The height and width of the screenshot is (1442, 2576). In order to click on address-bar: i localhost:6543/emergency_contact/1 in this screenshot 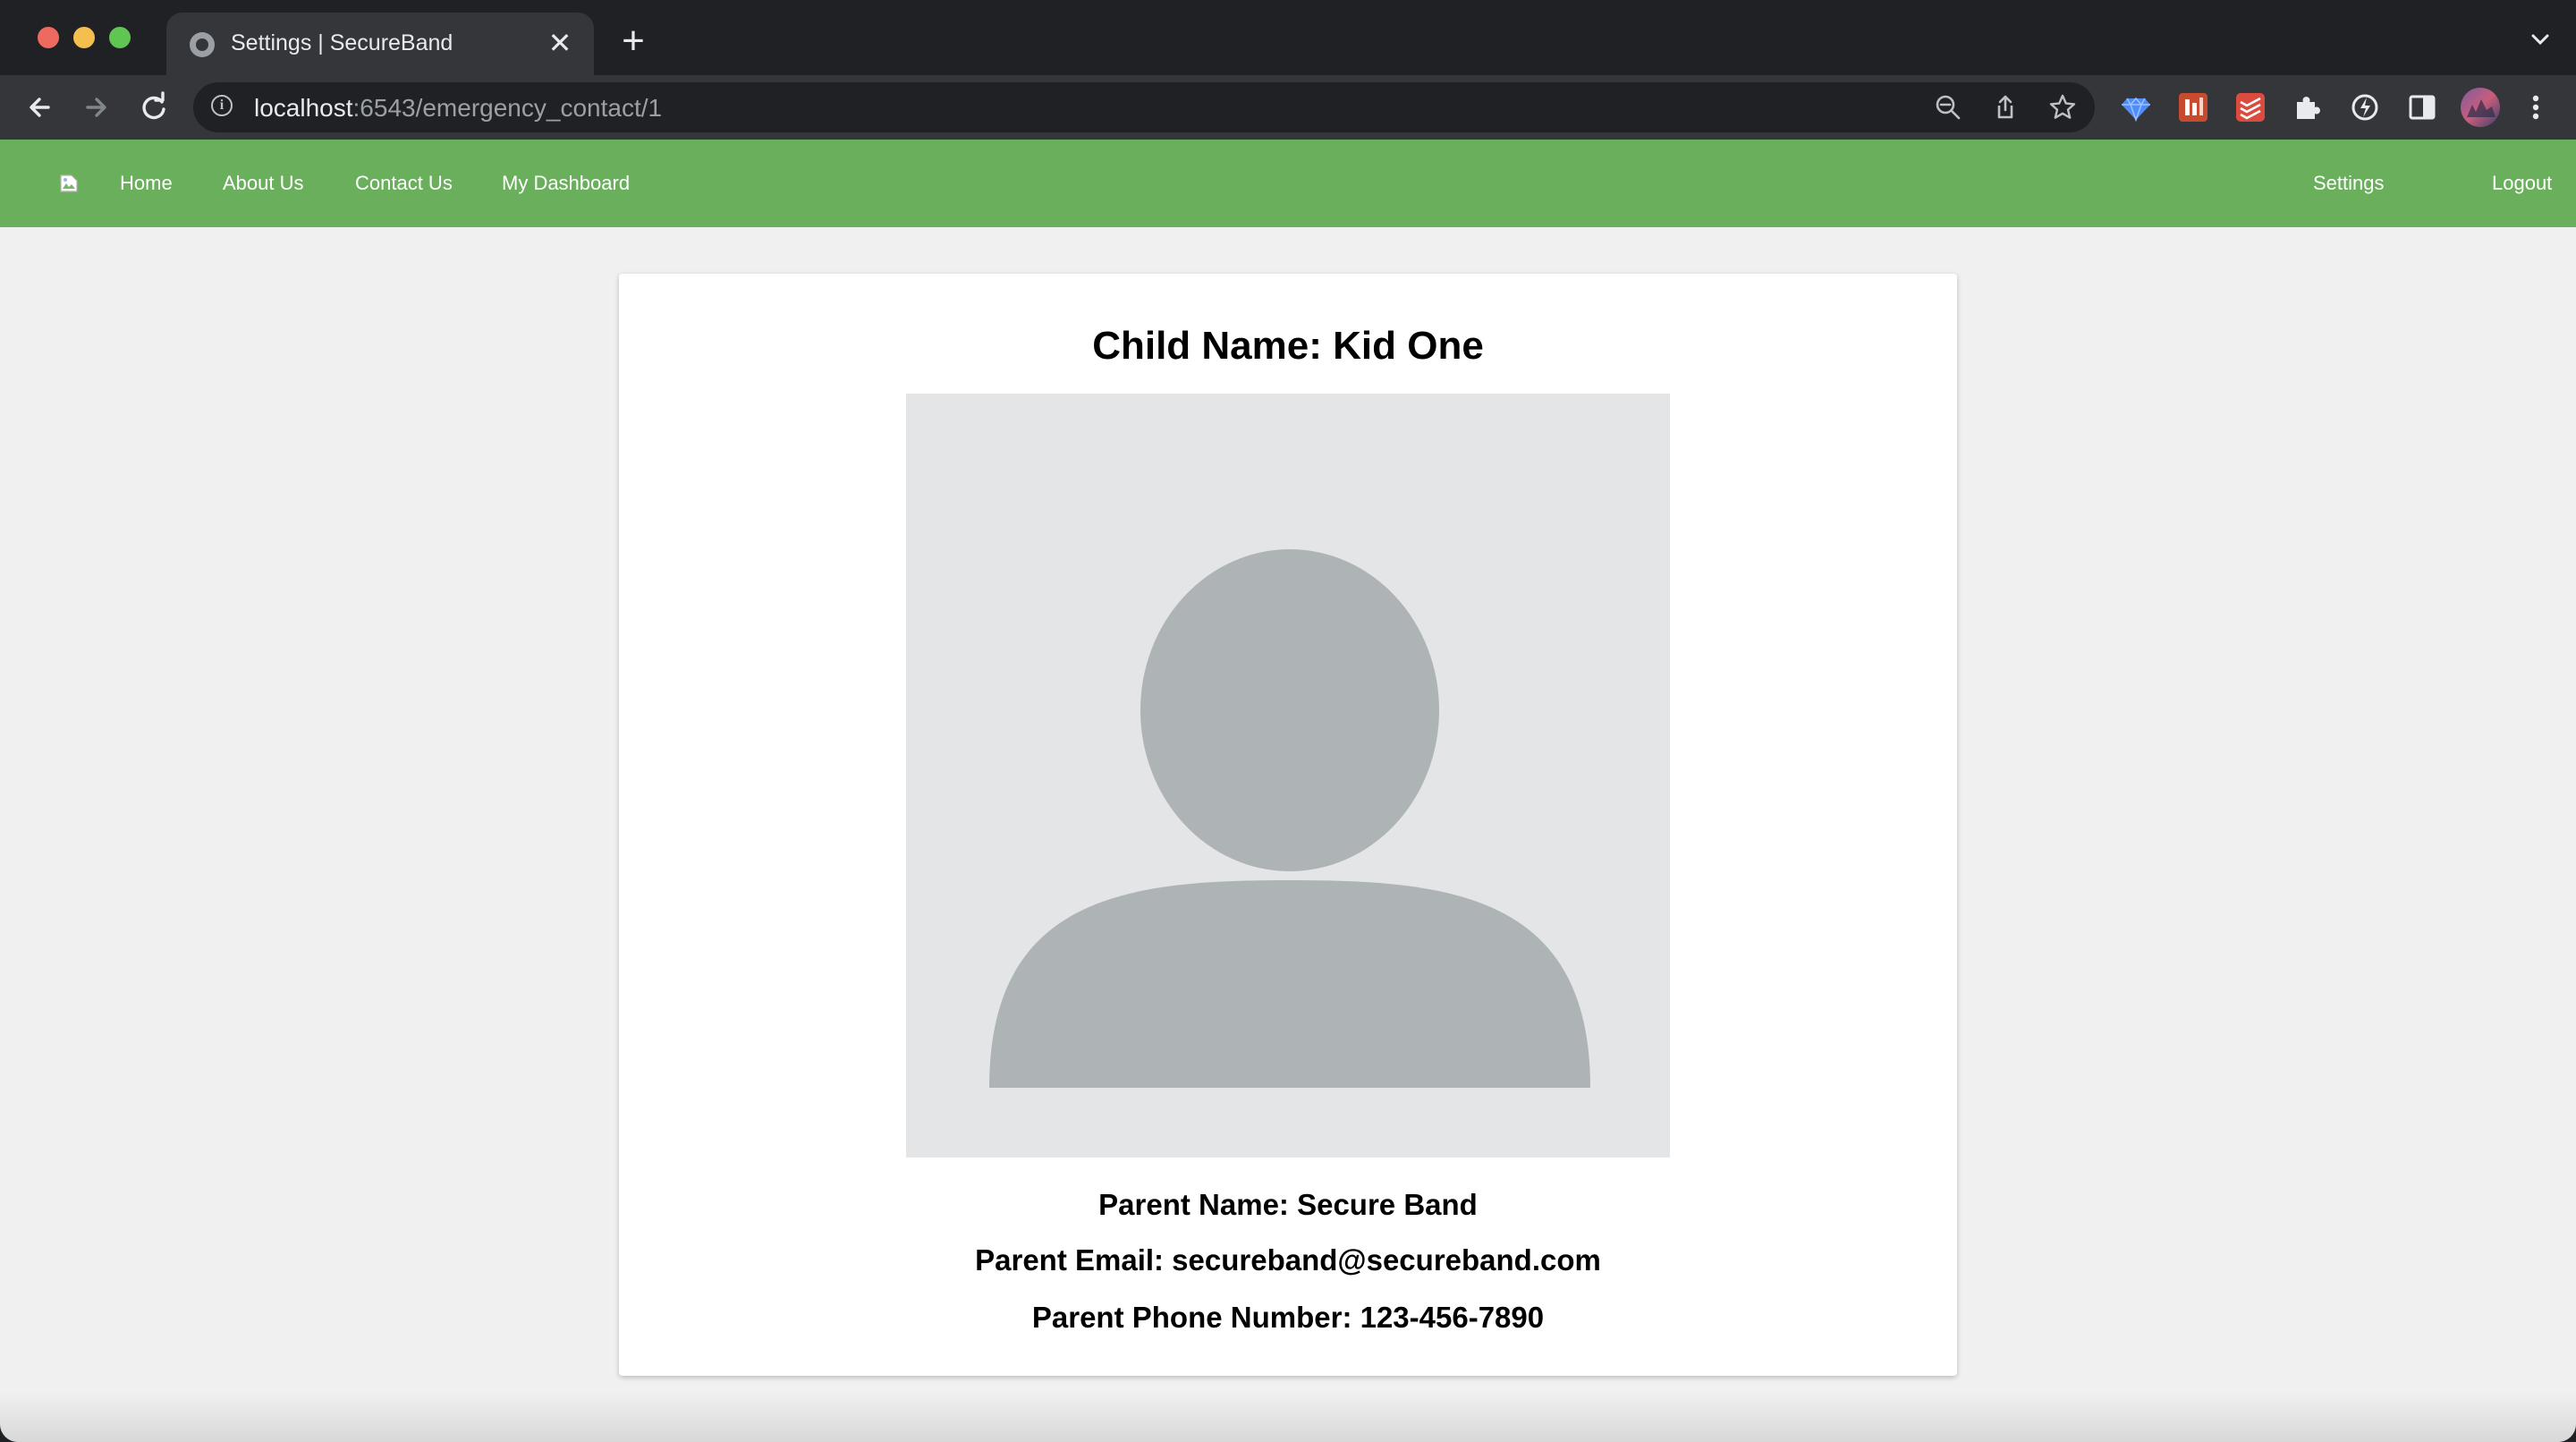, I will do `click(1144, 107)`.